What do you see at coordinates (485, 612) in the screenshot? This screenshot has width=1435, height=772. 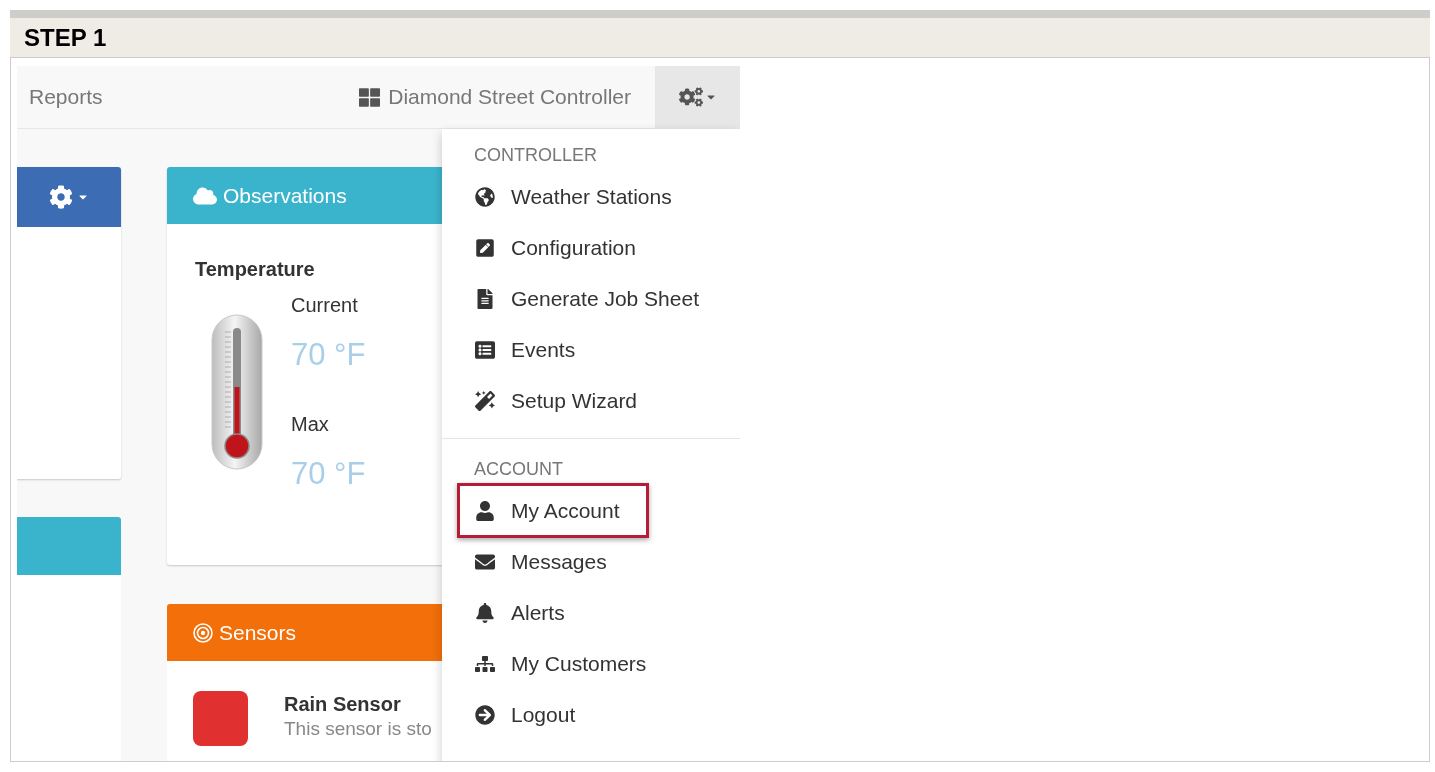 I see `bell-icon` at bounding box center [485, 612].